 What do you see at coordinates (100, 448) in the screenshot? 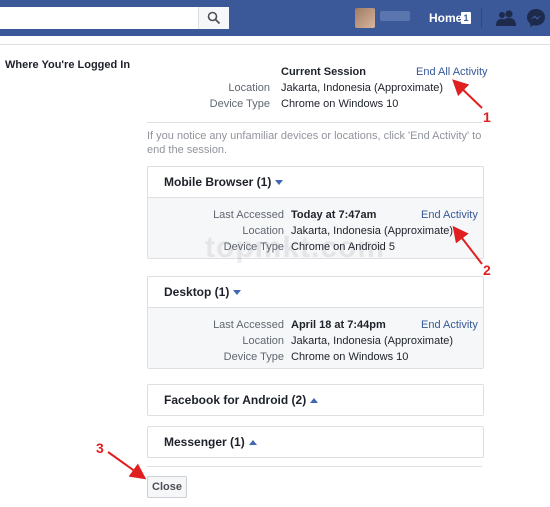
I see `annotation-number-3: 3` at bounding box center [100, 448].